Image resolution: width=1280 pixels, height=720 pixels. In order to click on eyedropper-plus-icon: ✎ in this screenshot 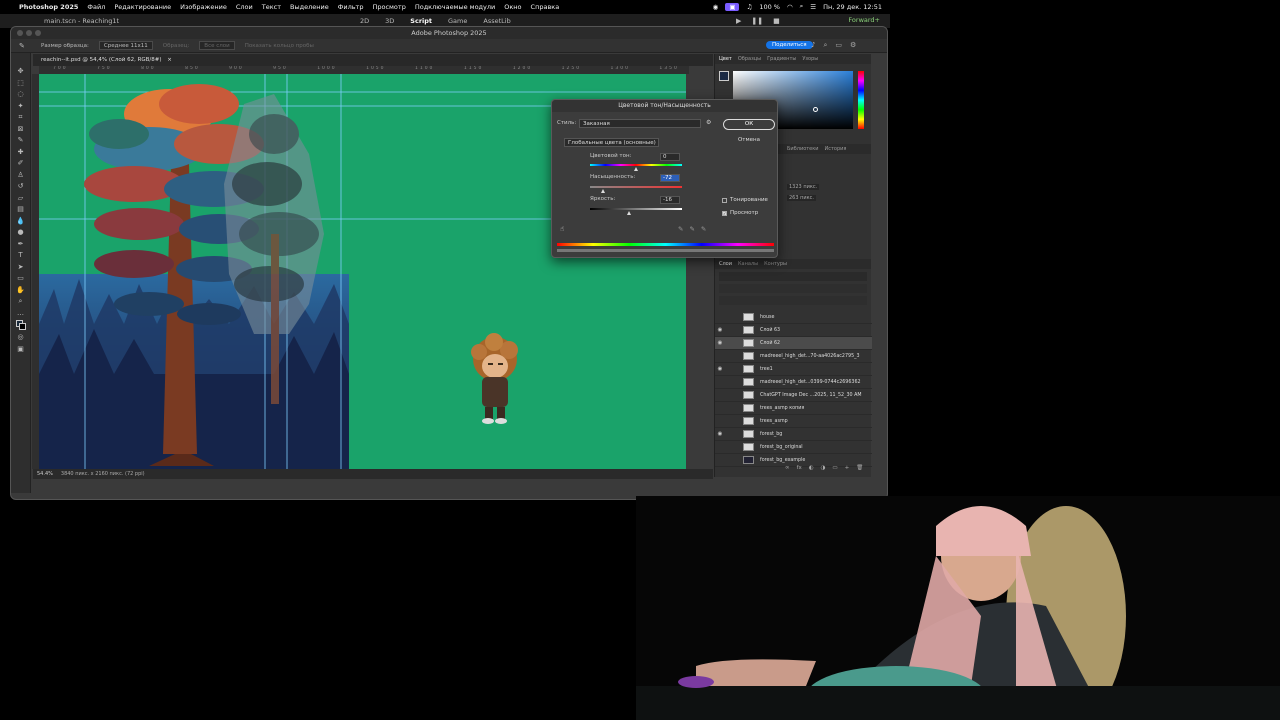, I will do `click(691, 229)`.